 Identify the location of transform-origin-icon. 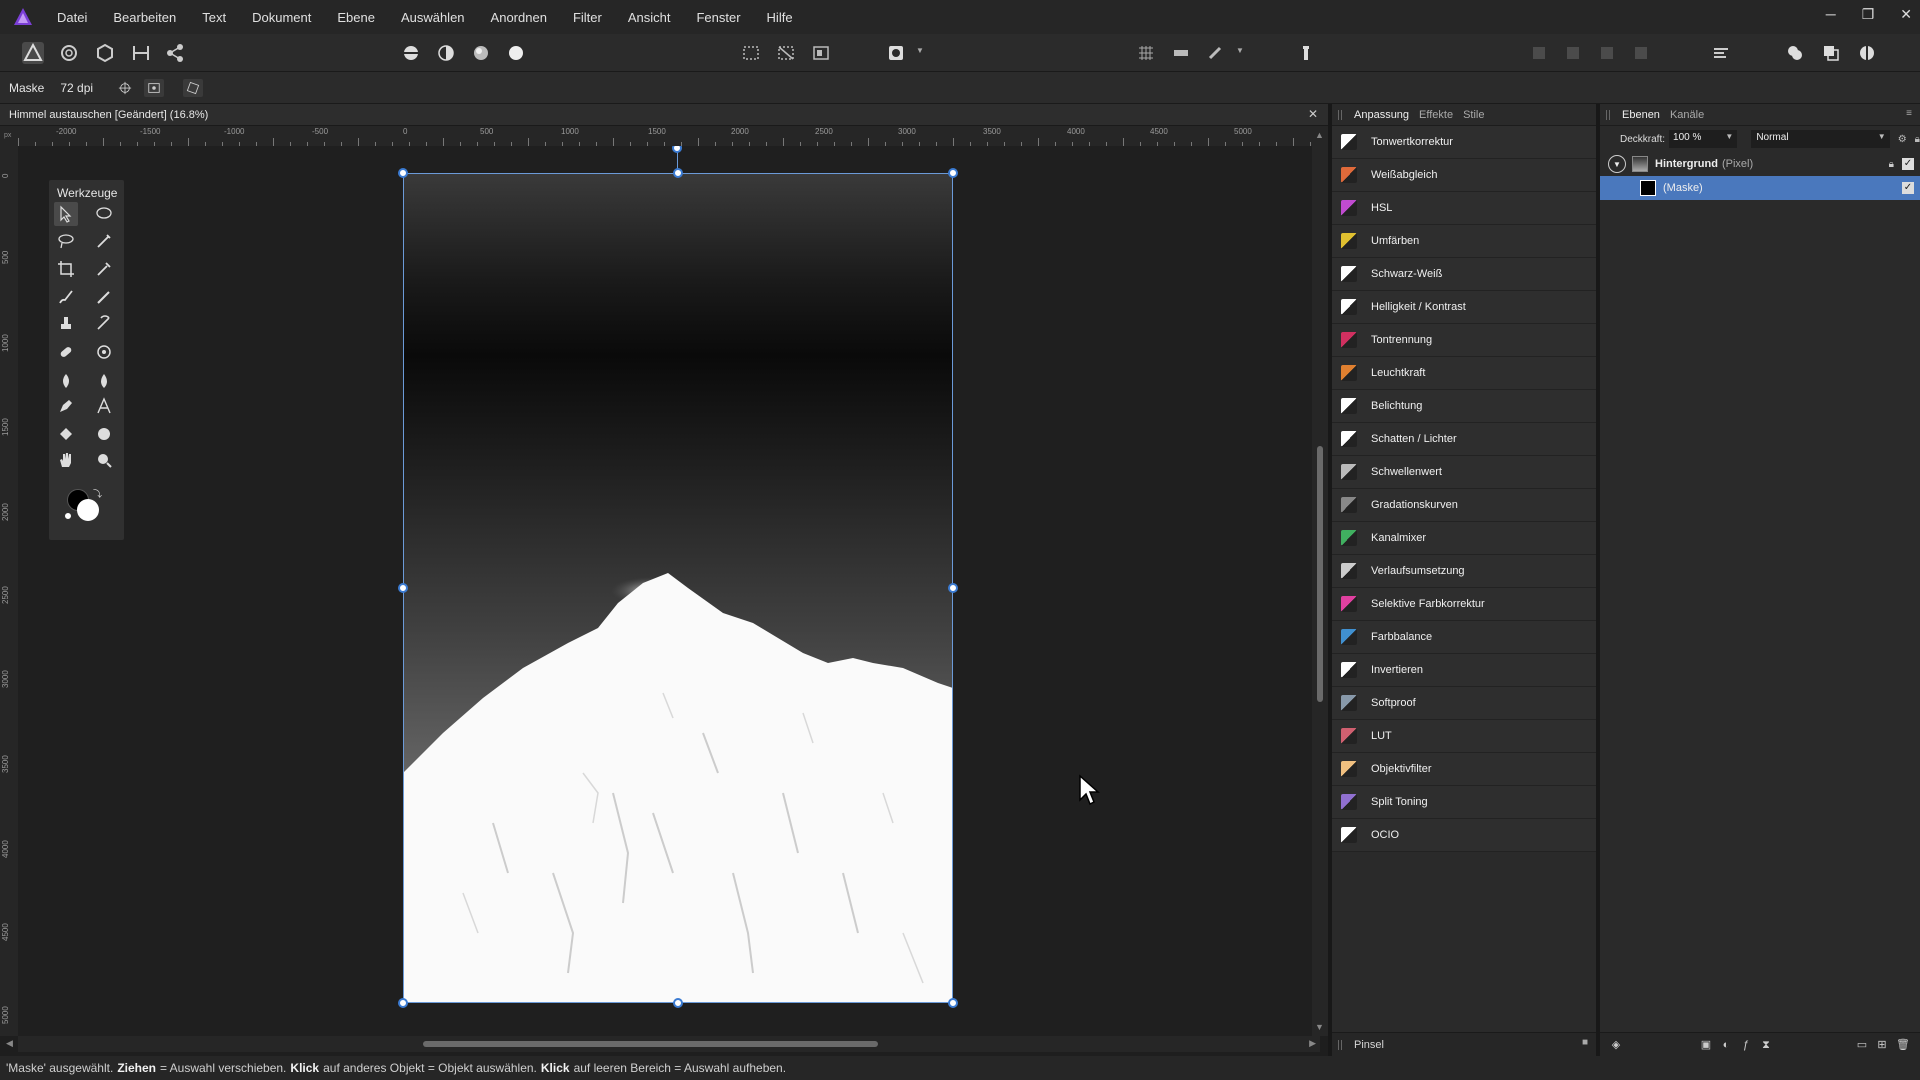
(125, 88).